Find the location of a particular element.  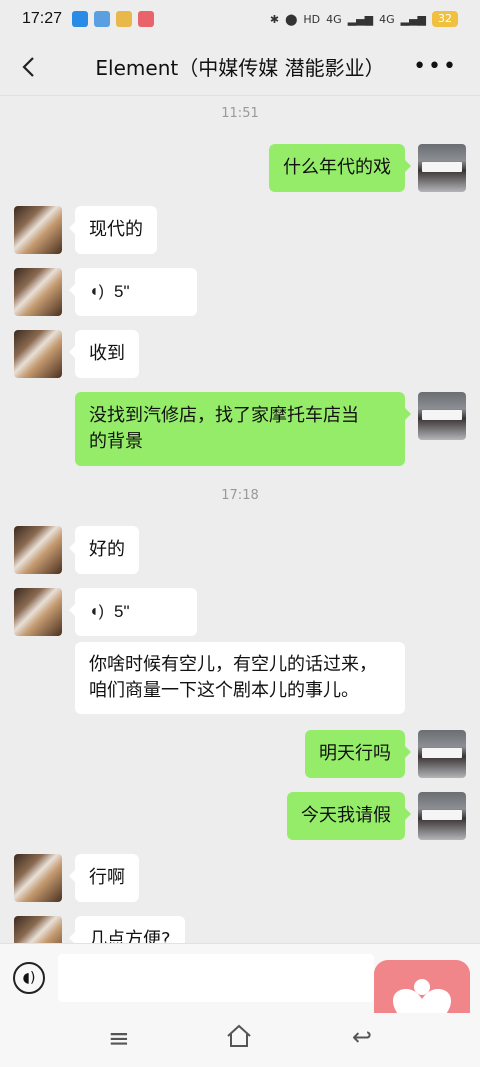

home-button is located at coordinates (239, 1039).